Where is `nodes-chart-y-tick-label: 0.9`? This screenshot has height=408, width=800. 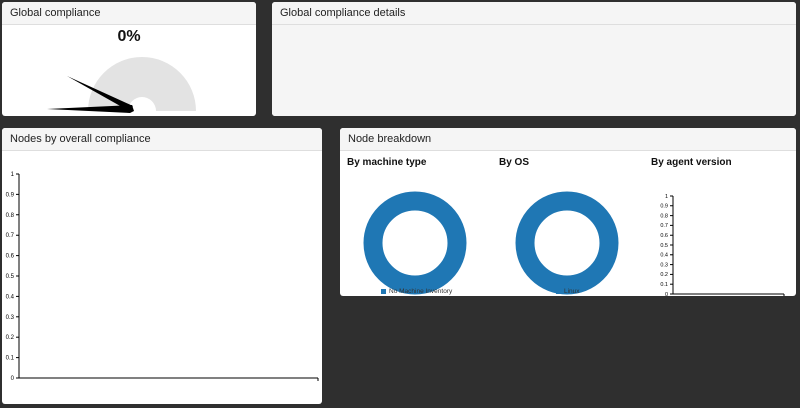 nodes-chart-y-tick-label: 0.9 is located at coordinates (10, 195).